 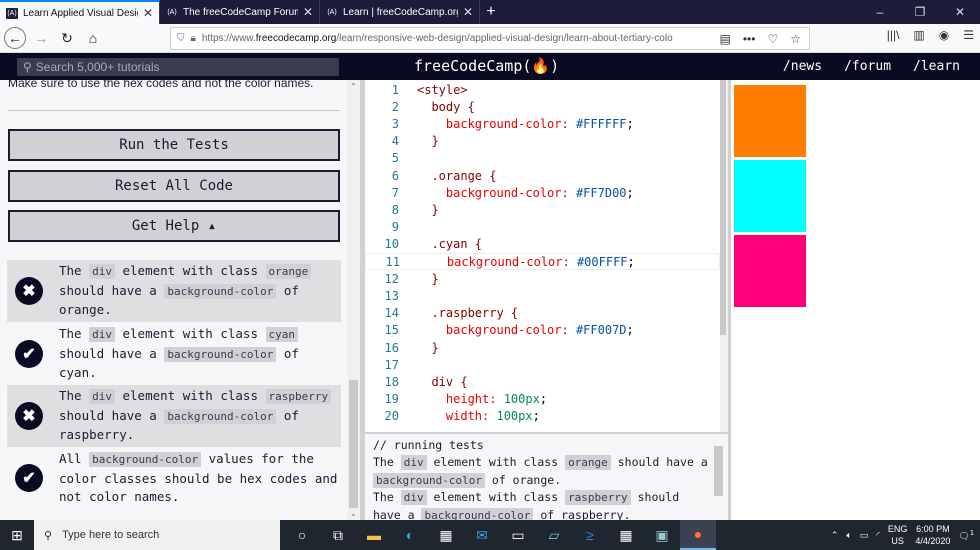 What do you see at coordinates (374, 535) in the screenshot?
I see `file-explorer-icon: ▬` at bounding box center [374, 535].